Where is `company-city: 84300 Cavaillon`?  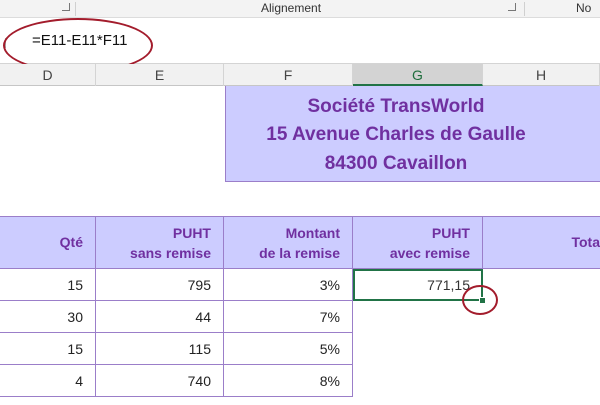 company-city: 84300 Cavaillon is located at coordinates (396, 163).